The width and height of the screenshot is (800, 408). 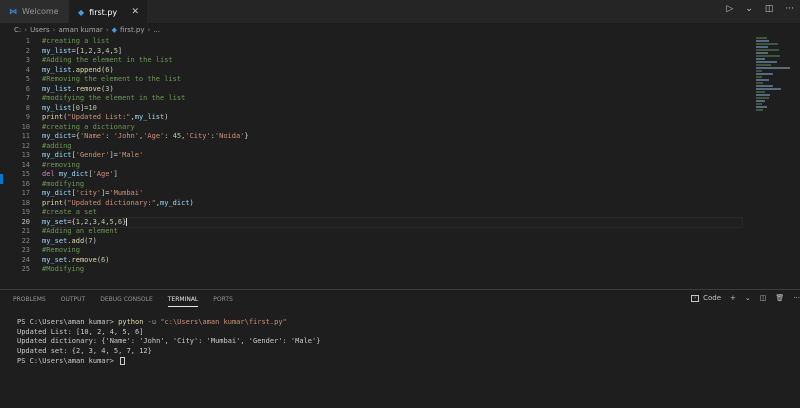 What do you see at coordinates (392, 128) in the screenshot?
I see `code-line: #creating a dictionary` at bounding box center [392, 128].